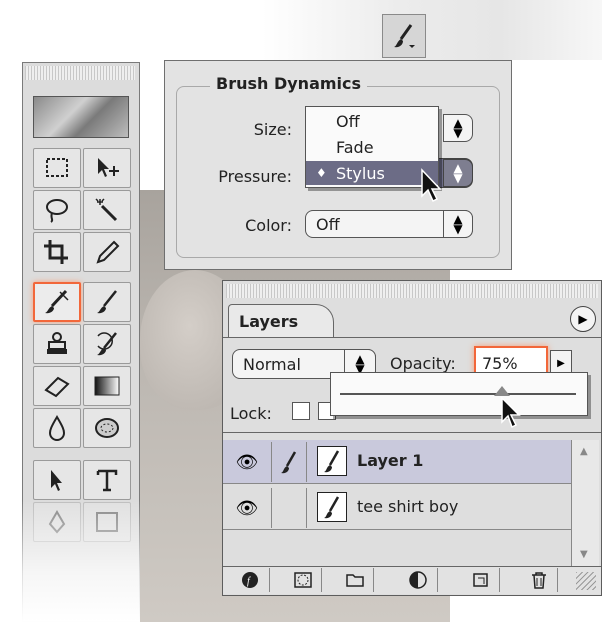 This screenshot has width=602, height=622. I want to click on type-icon, so click(107, 480).